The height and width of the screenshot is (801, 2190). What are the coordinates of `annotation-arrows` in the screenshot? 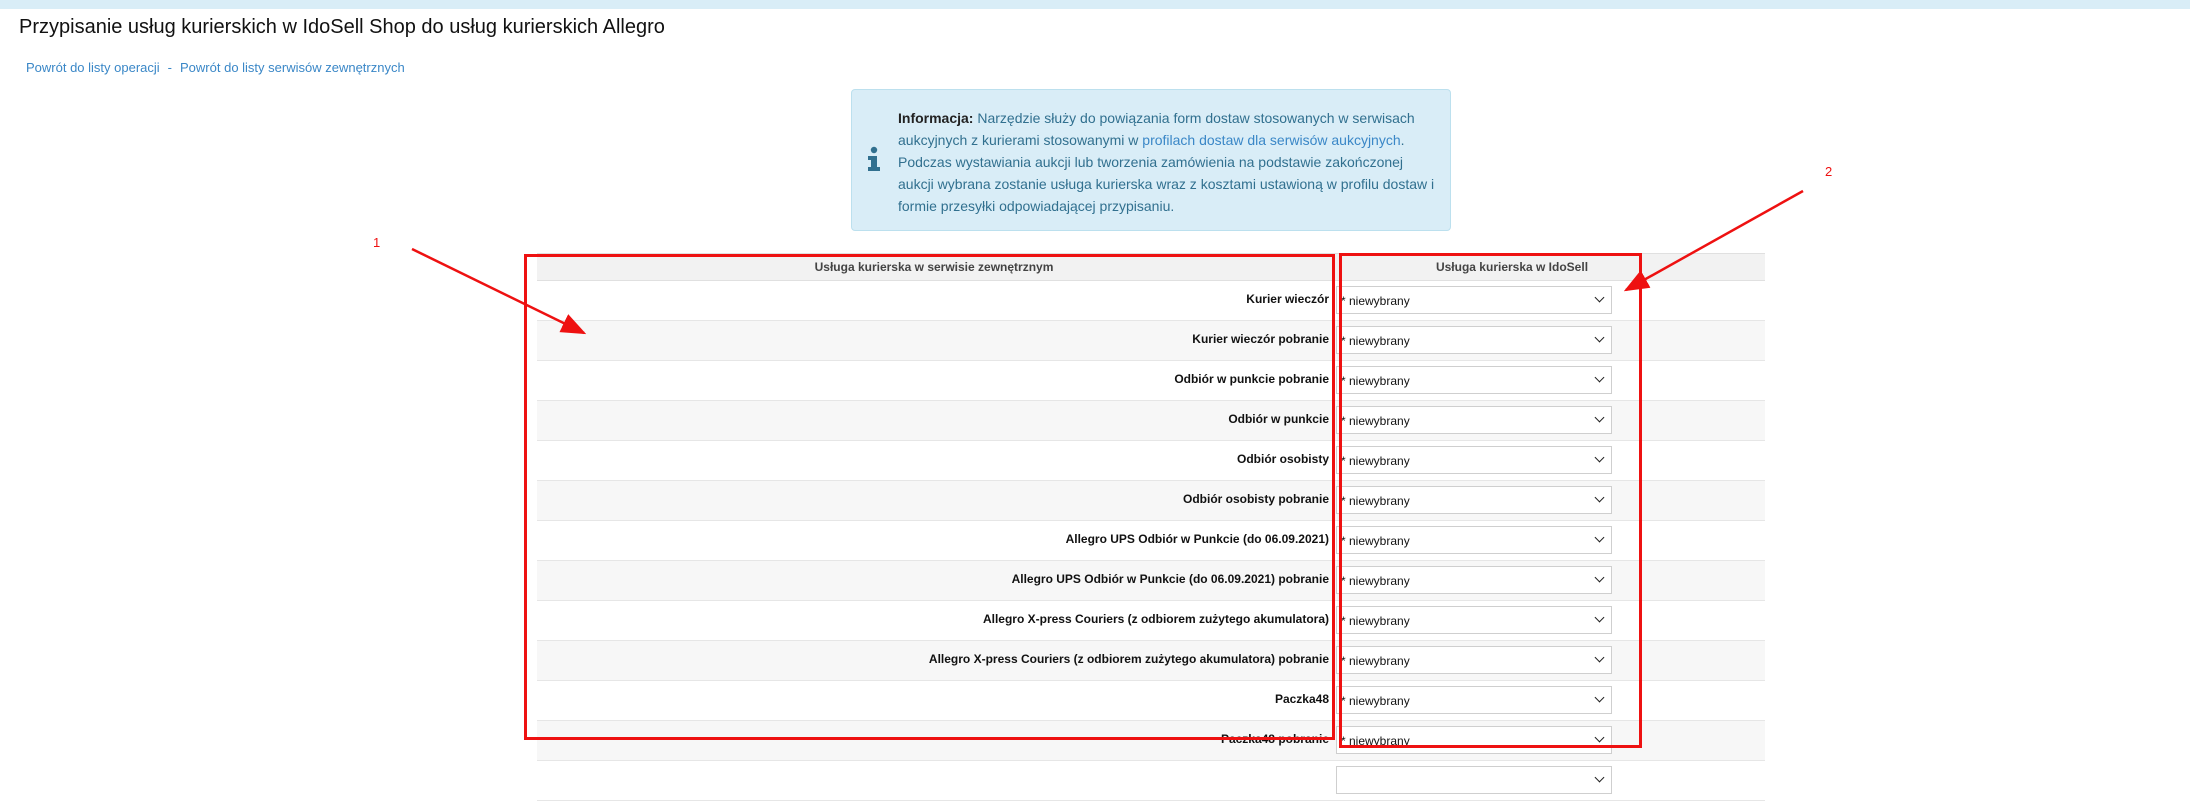 It's located at (1107, 262).